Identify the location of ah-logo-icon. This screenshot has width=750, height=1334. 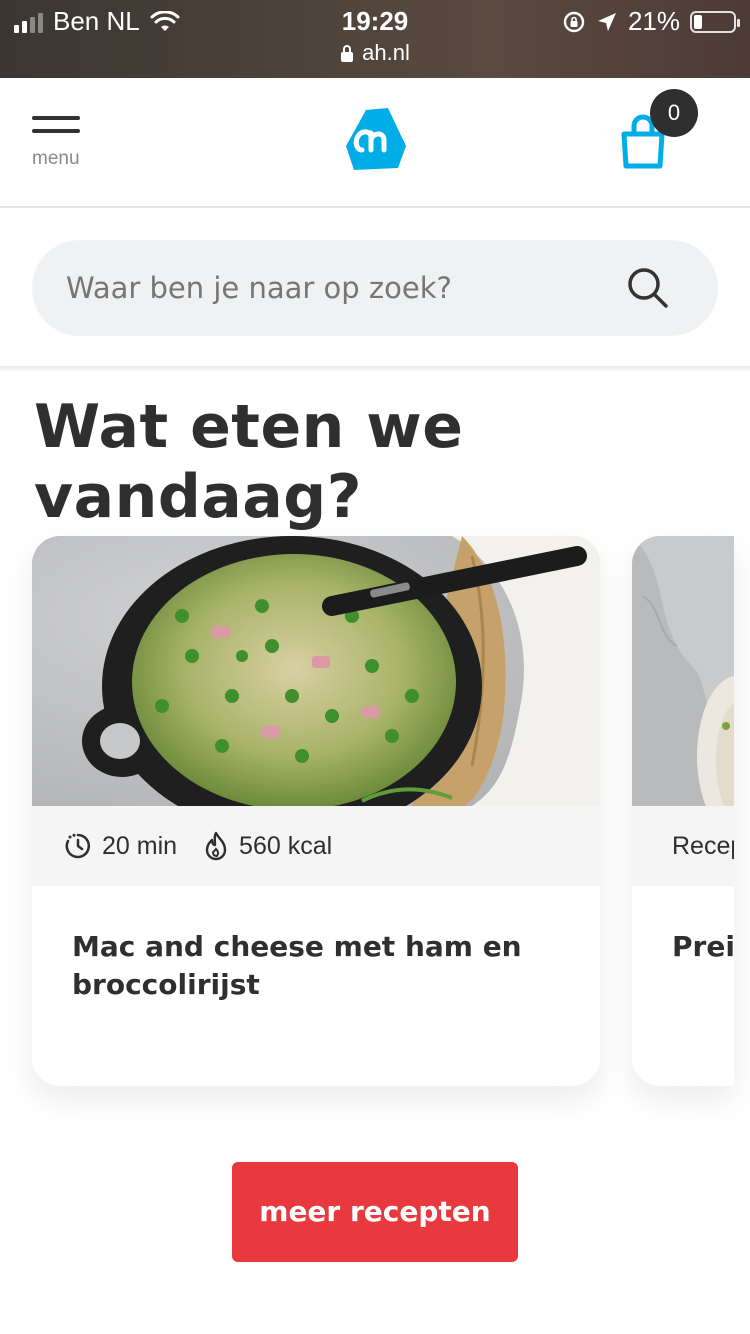
(376, 139).